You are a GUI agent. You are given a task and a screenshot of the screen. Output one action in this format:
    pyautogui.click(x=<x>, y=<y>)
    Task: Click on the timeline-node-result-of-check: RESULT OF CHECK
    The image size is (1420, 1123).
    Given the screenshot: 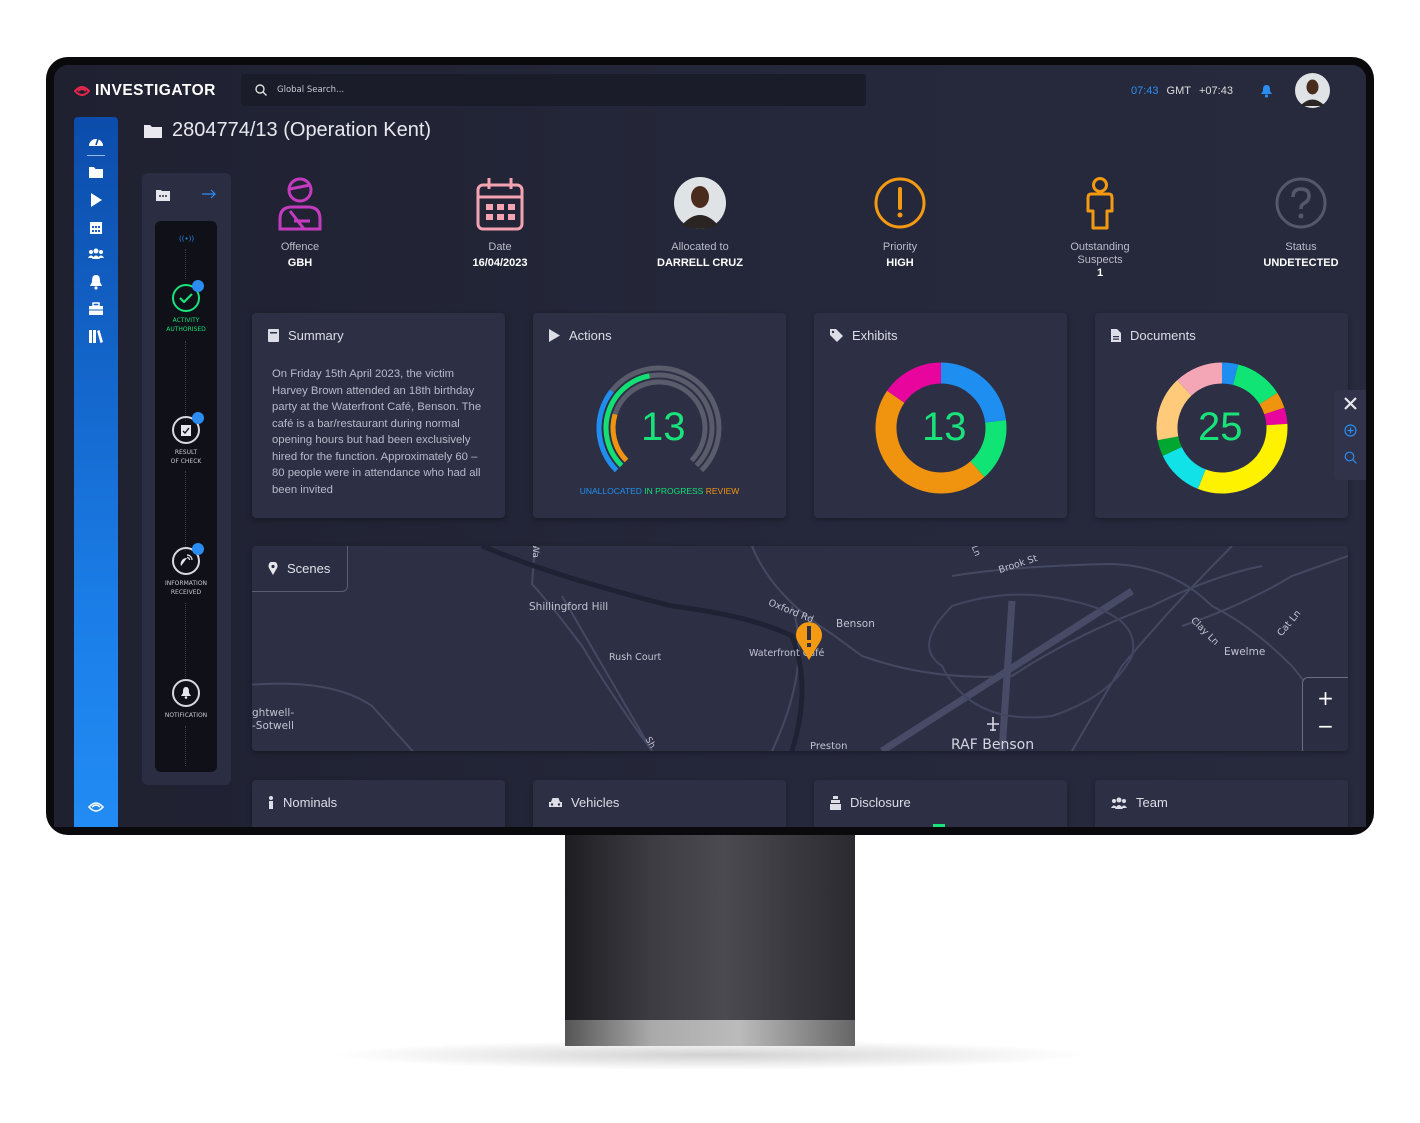 What is the action you would take?
    pyautogui.click(x=186, y=439)
    